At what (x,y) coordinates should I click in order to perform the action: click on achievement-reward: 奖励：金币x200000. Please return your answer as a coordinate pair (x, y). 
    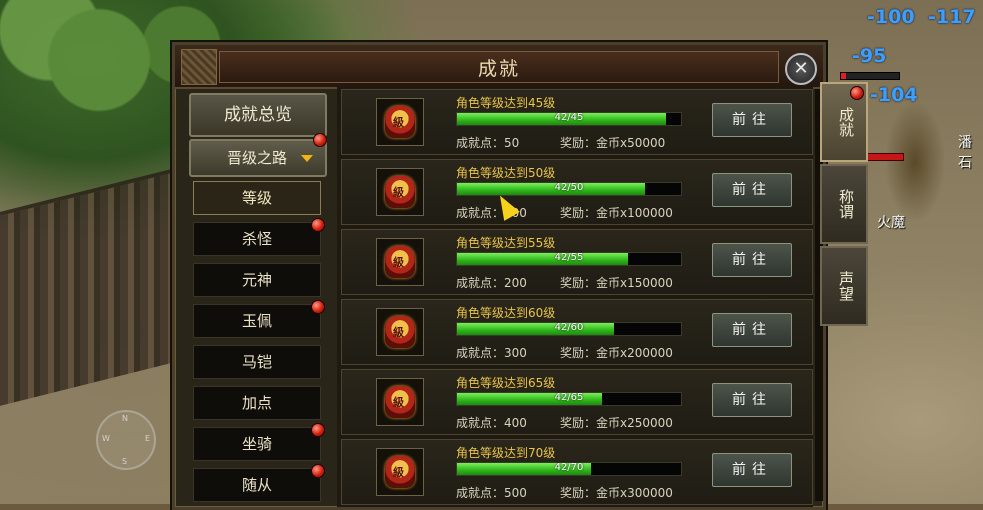
    Looking at the image, I should click on (616, 353).